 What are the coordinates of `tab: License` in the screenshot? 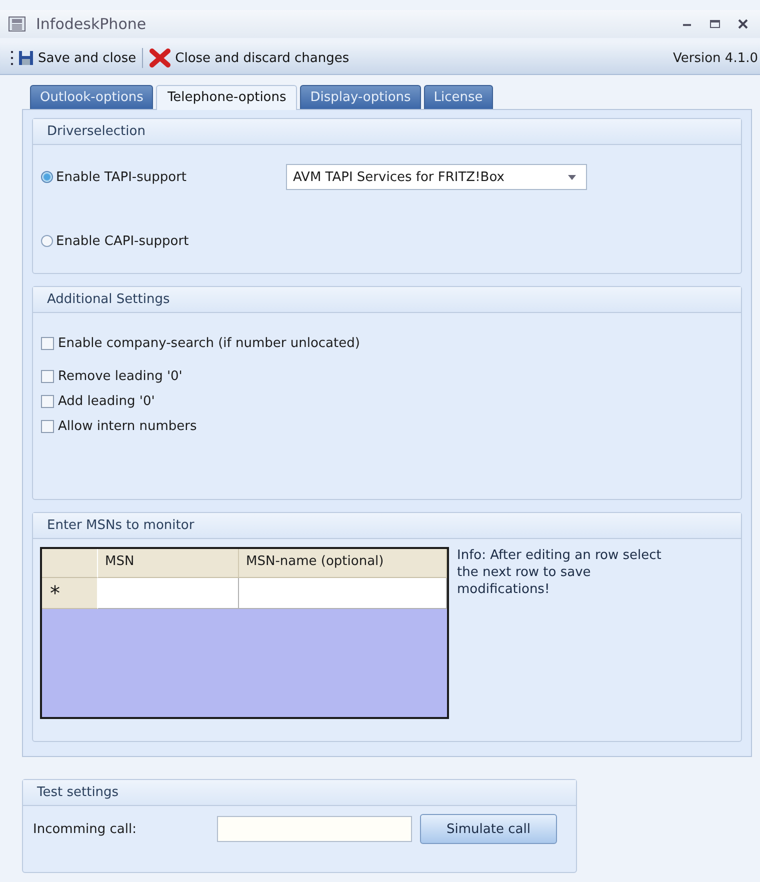 It's located at (458, 97).